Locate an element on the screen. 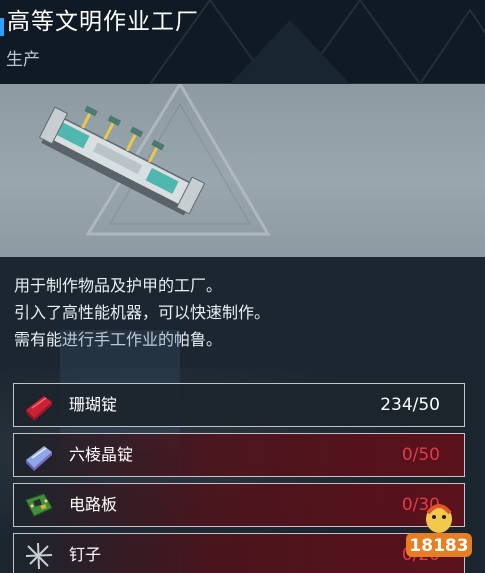 This screenshot has height=573, width=485. material-count: 0/50 is located at coordinates (420, 455).